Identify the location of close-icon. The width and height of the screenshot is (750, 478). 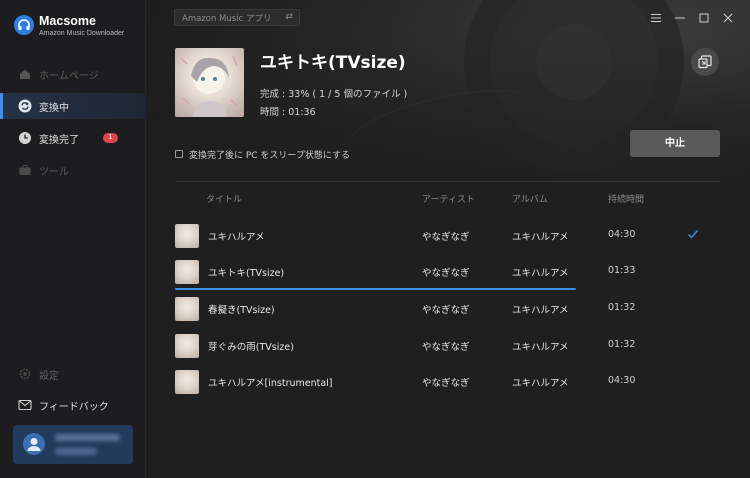
(728, 18).